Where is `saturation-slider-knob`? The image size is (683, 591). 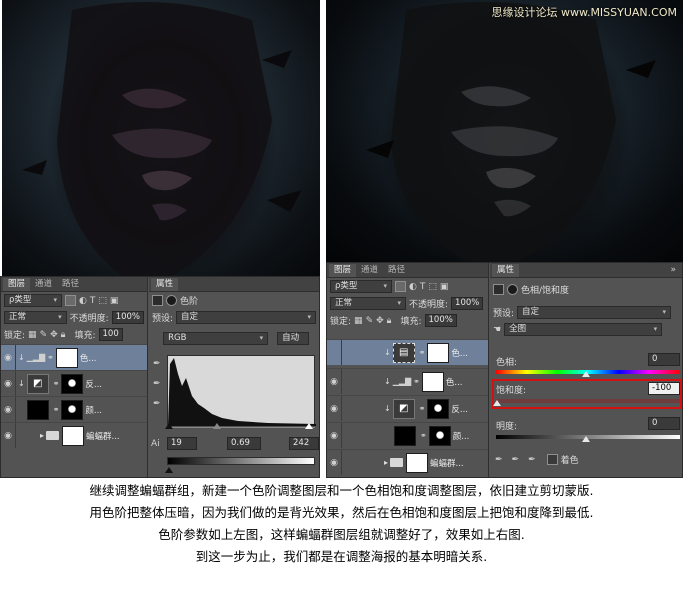
saturation-slider-knob is located at coordinates (497, 403).